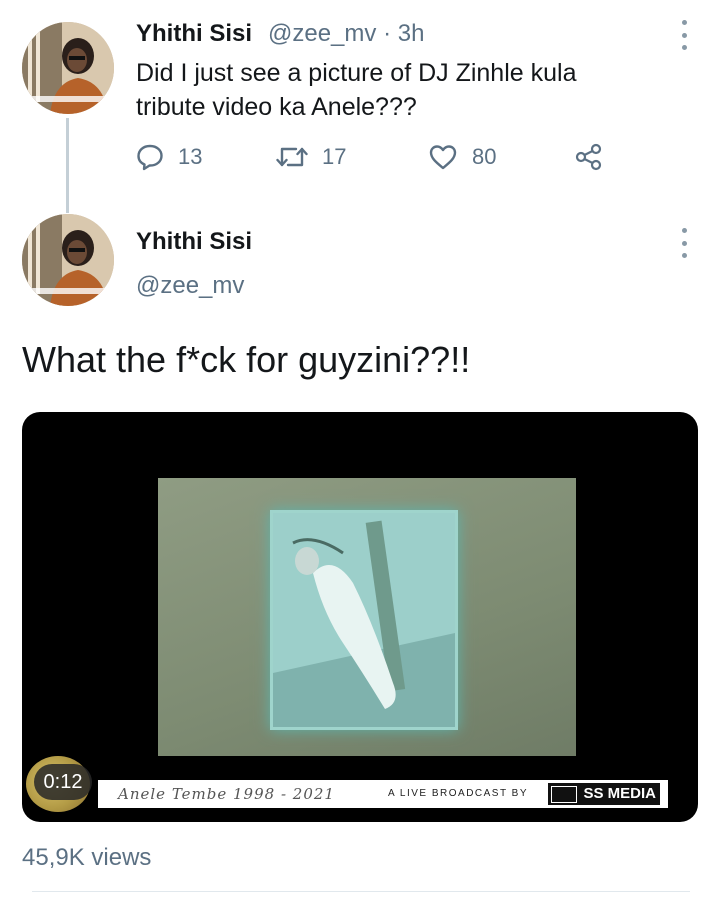 The height and width of the screenshot is (904, 720). What do you see at coordinates (334, 156) in the screenshot?
I see `retweet-count: 17` at bounding box center [334, 156].